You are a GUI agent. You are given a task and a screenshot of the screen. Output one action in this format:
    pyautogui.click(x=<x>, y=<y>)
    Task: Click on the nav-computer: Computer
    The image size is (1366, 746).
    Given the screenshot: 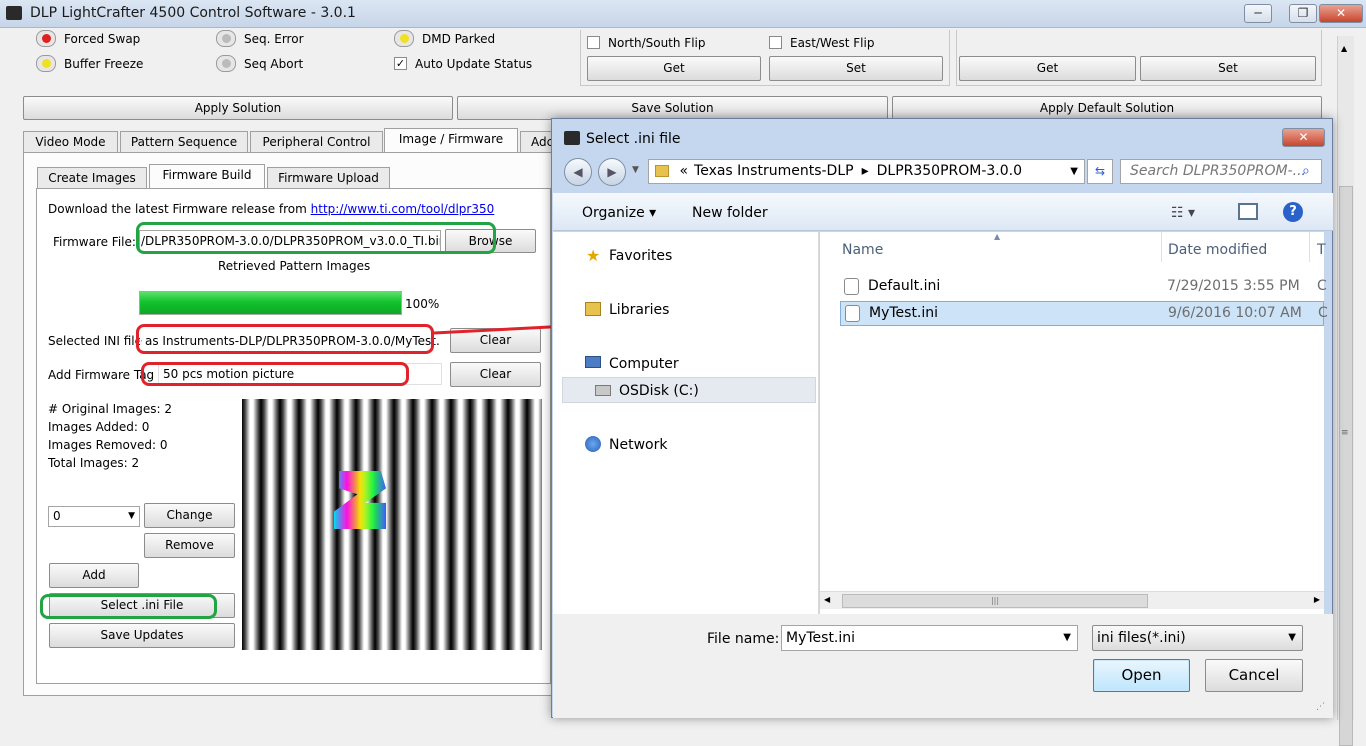 What is the action you would take?
    pyautogui.click(x=644, y=364)
    